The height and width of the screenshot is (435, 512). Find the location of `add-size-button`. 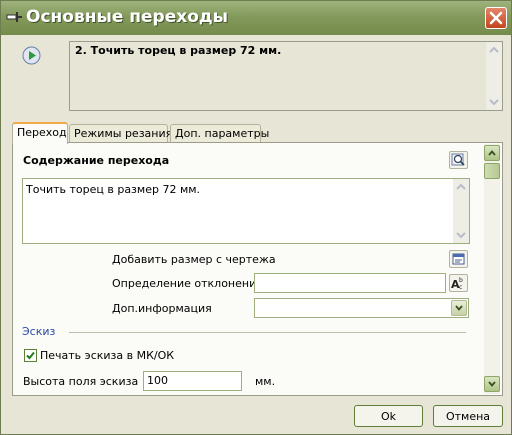

add-size-button is located at coordinates (458, 259).